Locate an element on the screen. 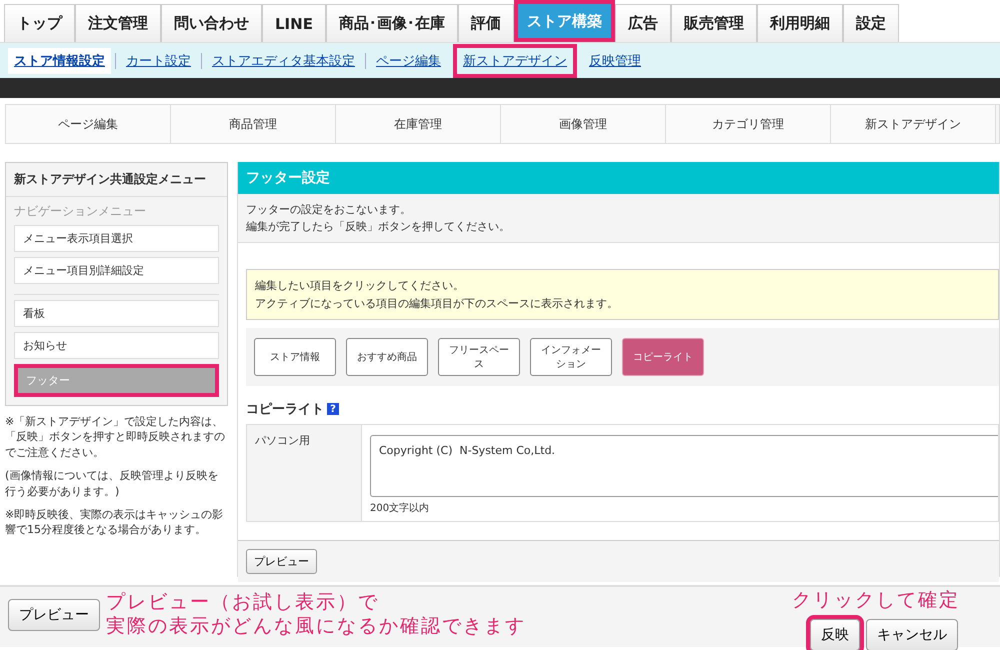  description-text: 編集が完了したら「反映」ボタンを押してください。 is located at coordinates (378, 226).